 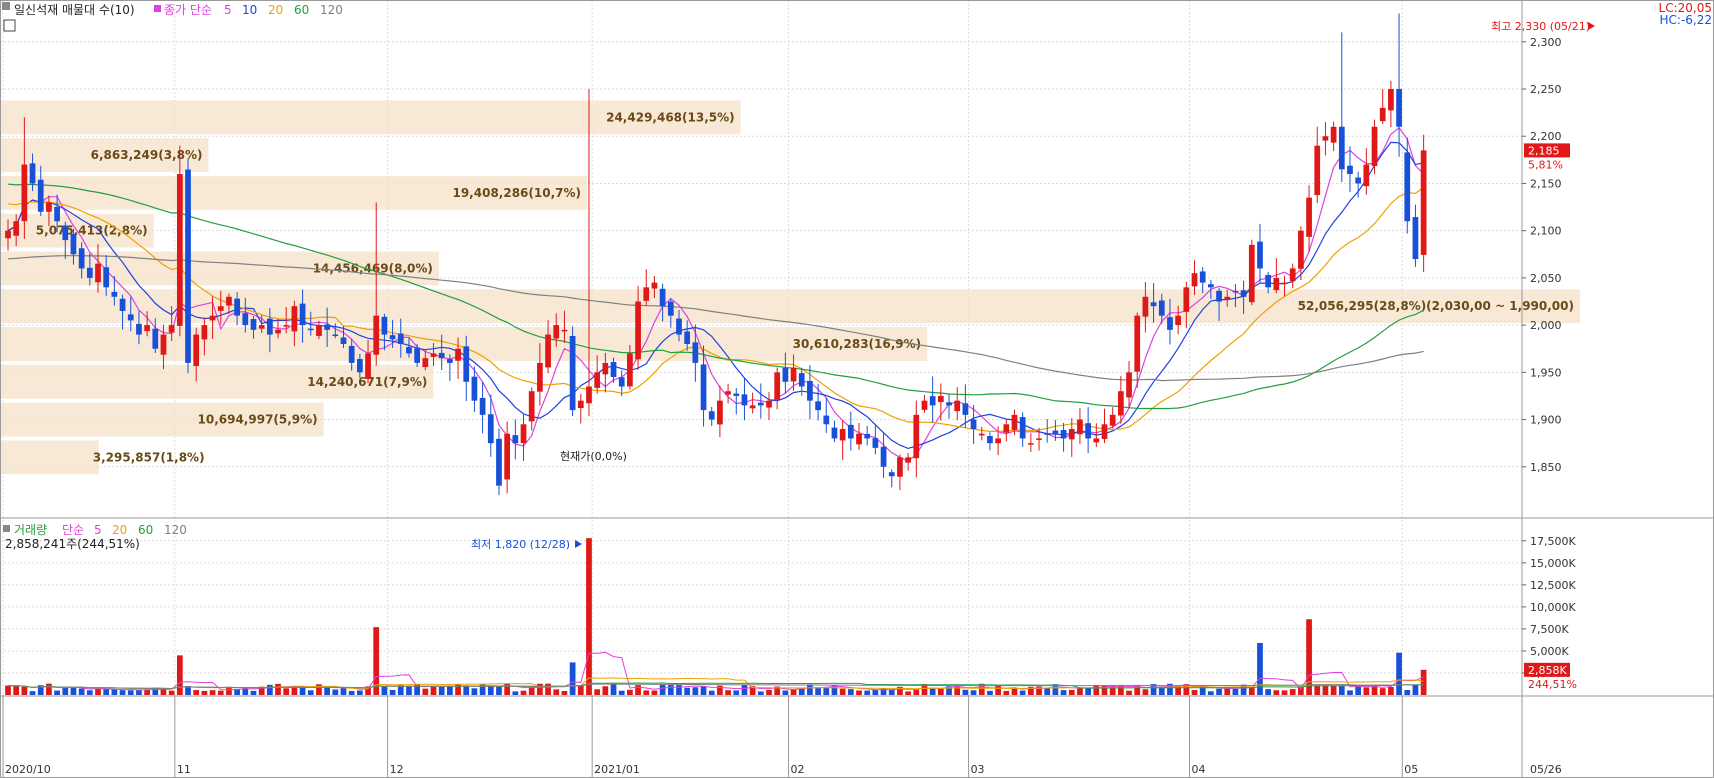 What do you see at coordinates (28, 769) in the screenshot?
I see `date-label: 2020/10` at bounding box center [28, 769].